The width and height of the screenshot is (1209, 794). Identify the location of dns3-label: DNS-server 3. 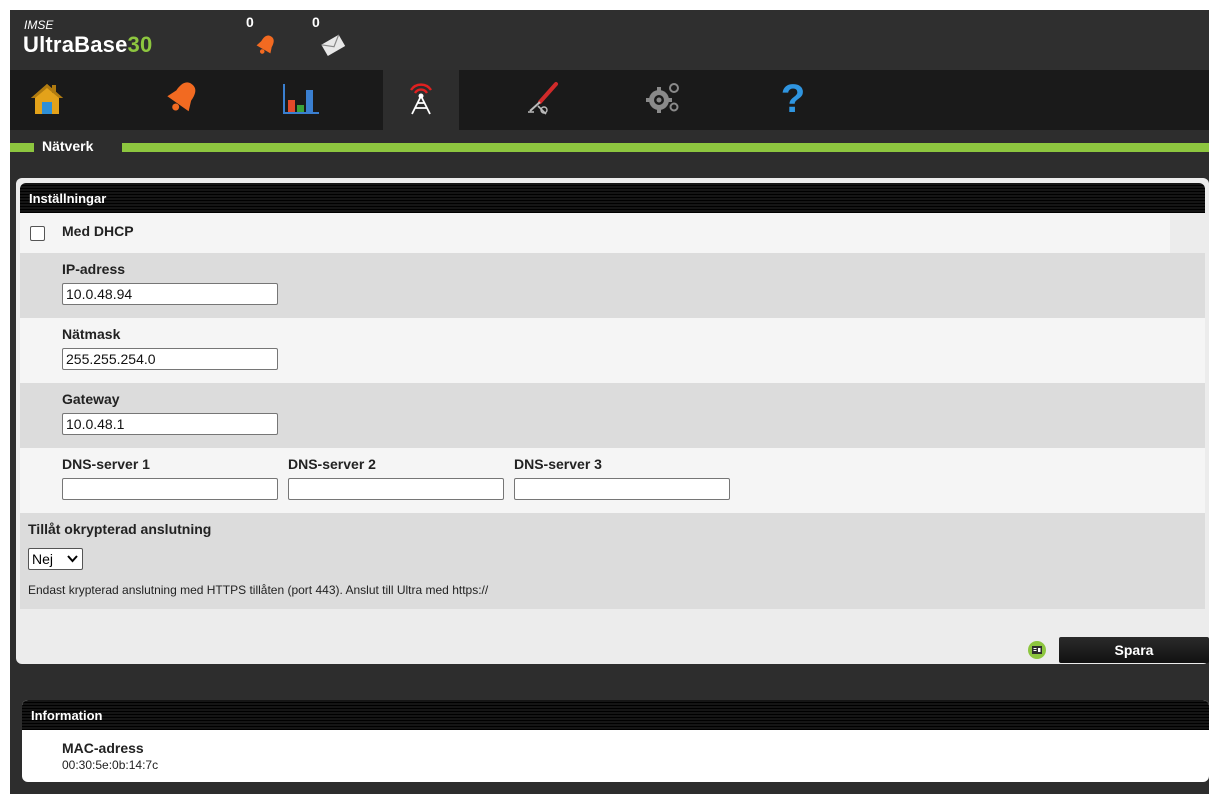
(558, 464).